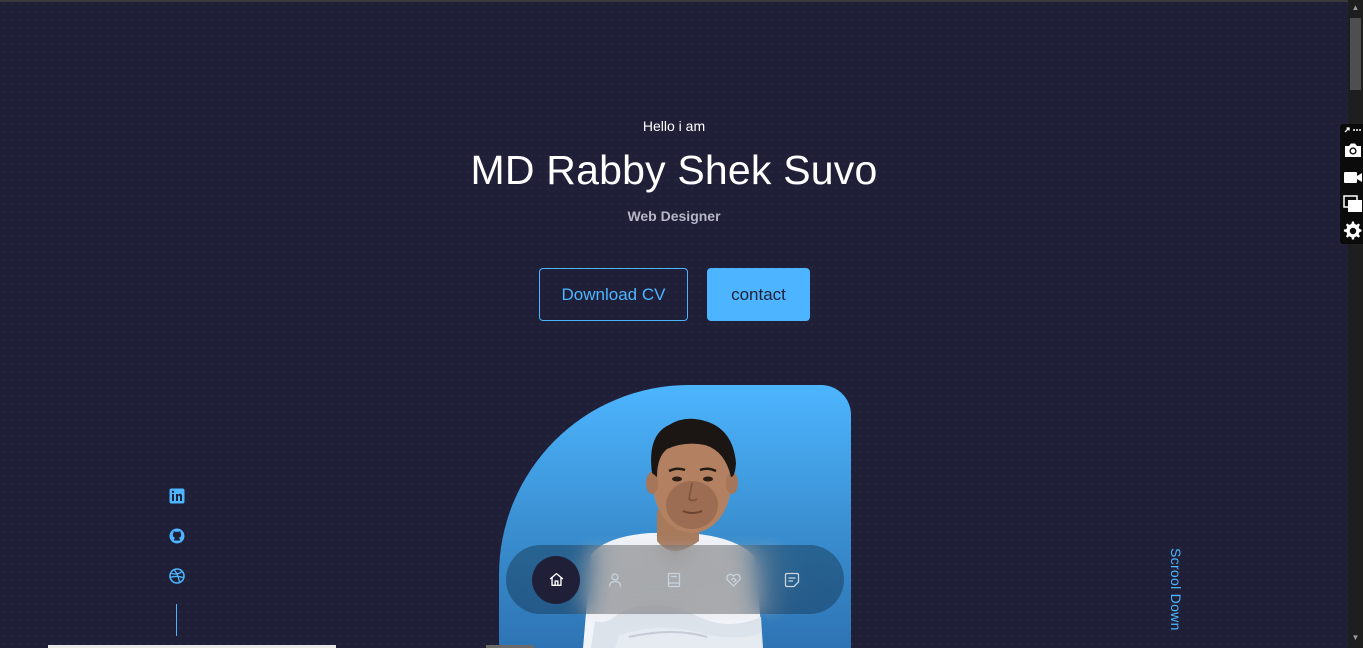  Describe the element at coordinates (1352, 231) in the screenshot. I see `settings-gear-icon` at that location.